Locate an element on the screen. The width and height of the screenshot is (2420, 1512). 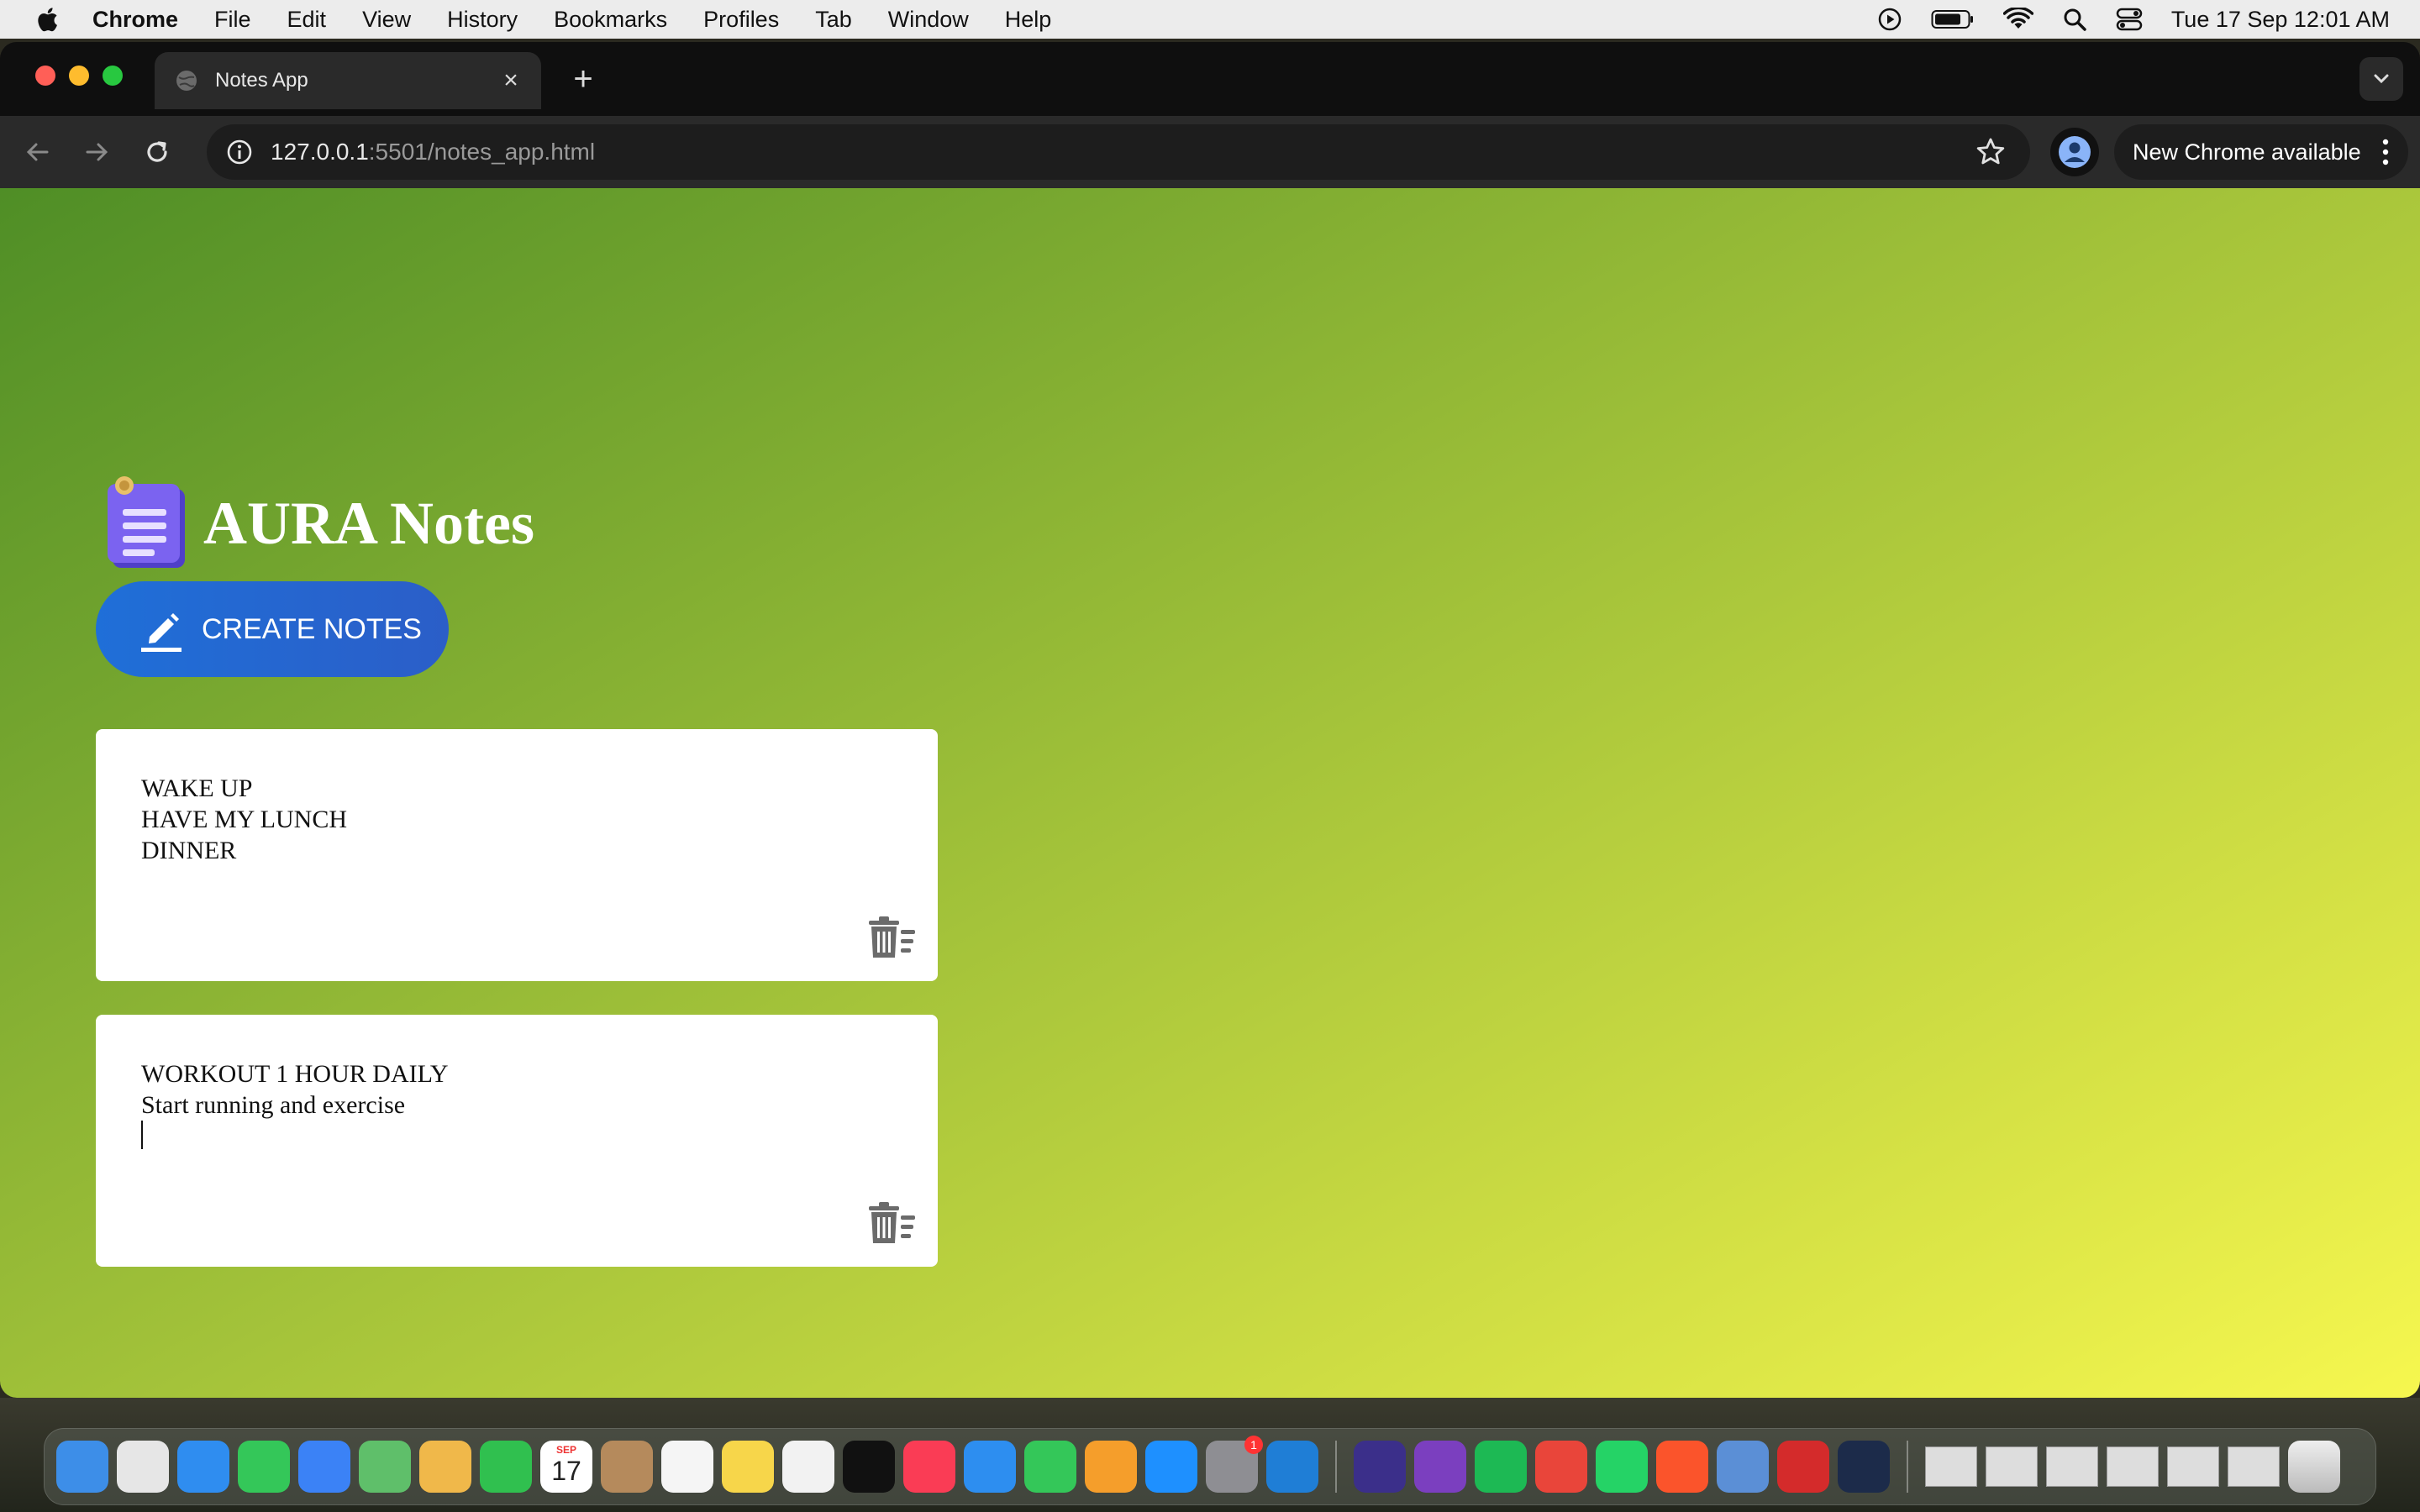
system-settings-icon: 1 is located at coordinates (1234, 1464).